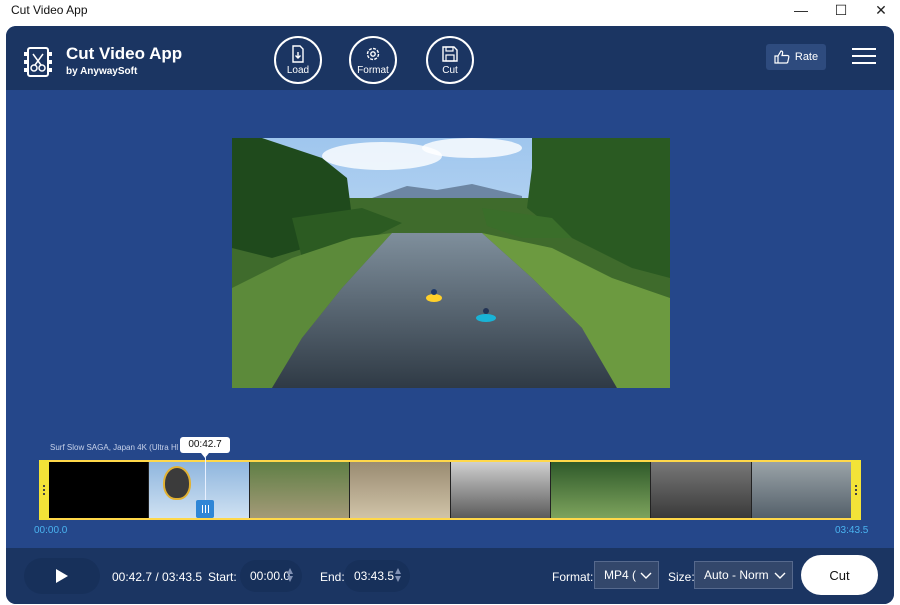 This screenshot has width=900, height=605. Describe the element at coordinates (801, 490) in the screenshot. I see `thumbnail-frame-river` at that location.